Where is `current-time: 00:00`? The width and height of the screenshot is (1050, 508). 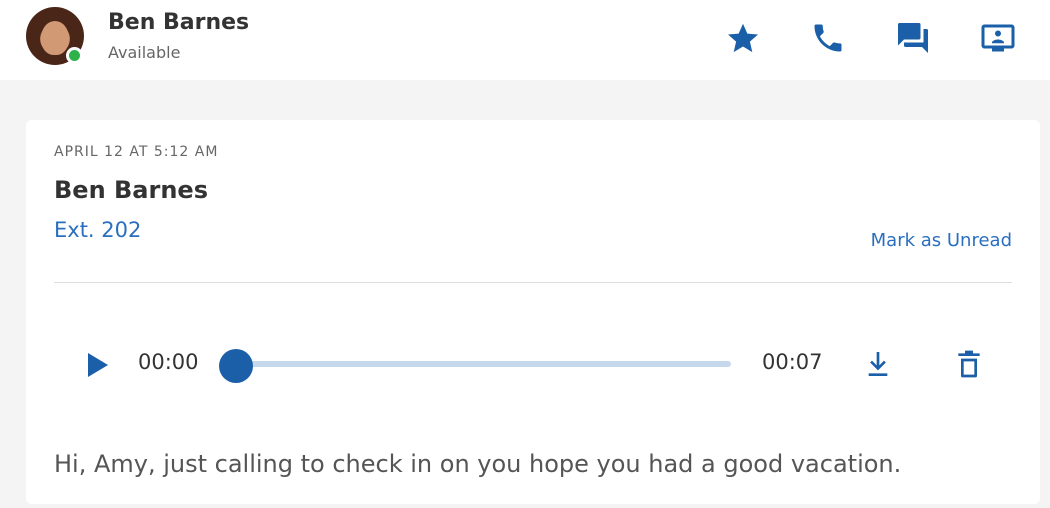 current-time: 00:00 is located at coordinates (168, 362).